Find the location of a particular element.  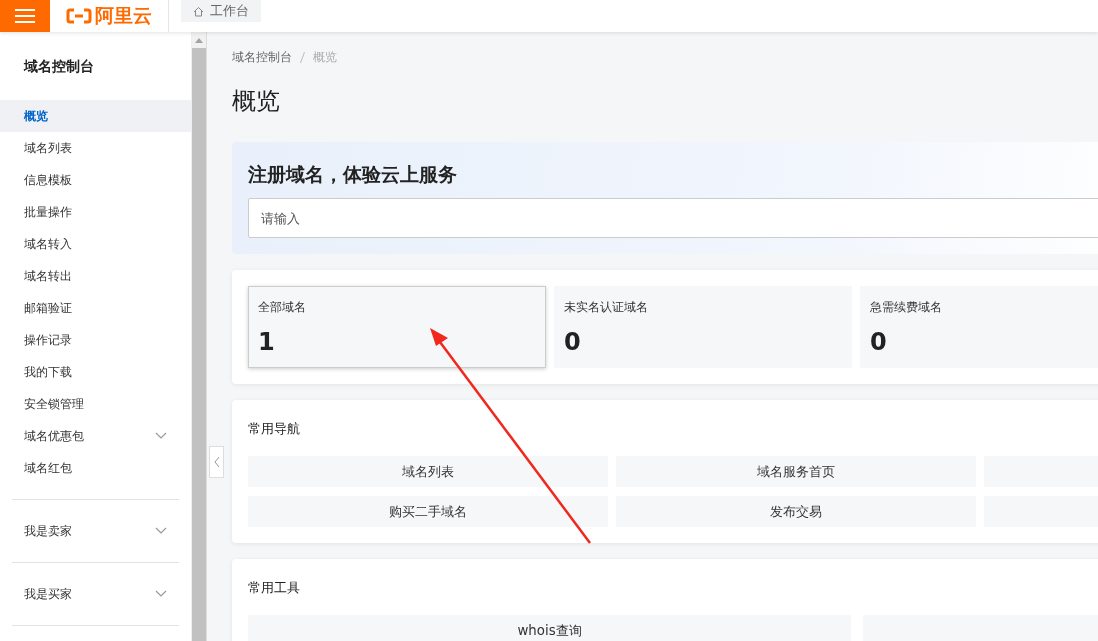

breadcrumb-link: 域名控制台 is located at coordinates (262, 57).